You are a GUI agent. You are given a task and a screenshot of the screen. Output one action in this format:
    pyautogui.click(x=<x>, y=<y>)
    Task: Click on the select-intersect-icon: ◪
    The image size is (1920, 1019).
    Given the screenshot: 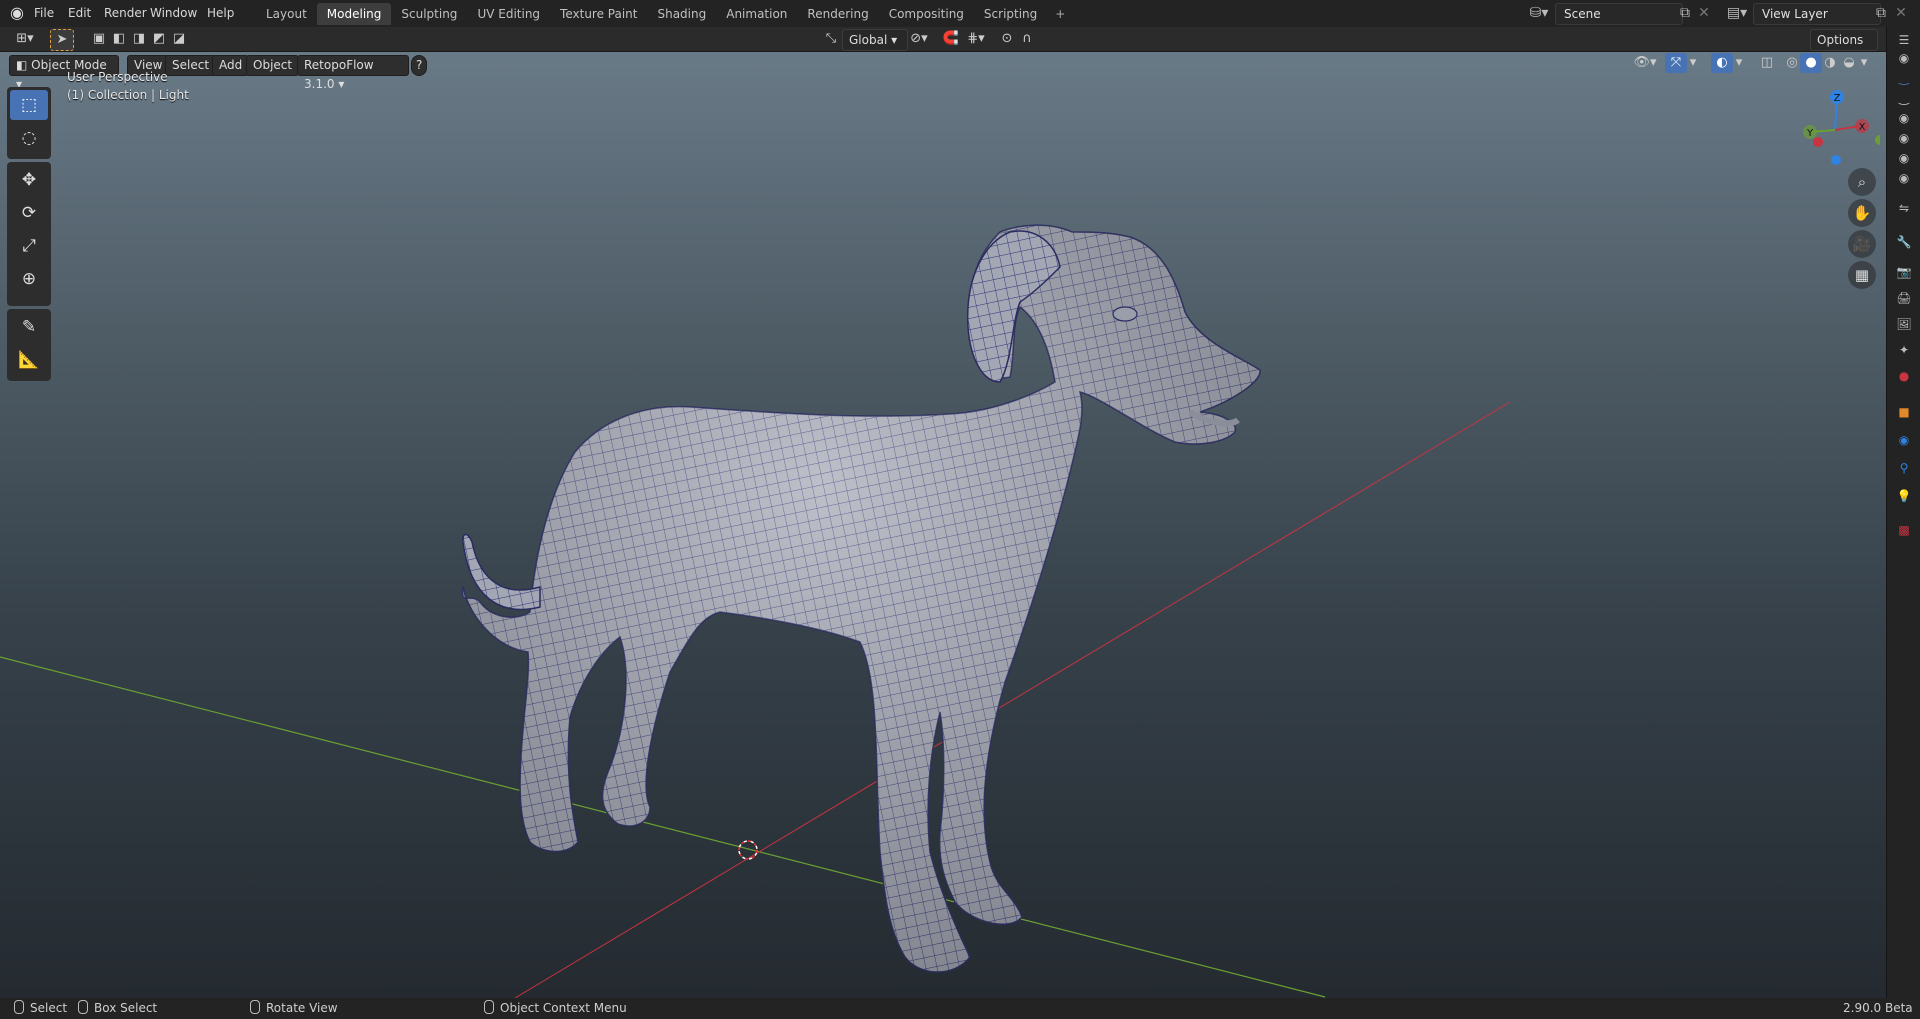 What is the action you would take?
    pyautogui.click(x=179, y=39)
    